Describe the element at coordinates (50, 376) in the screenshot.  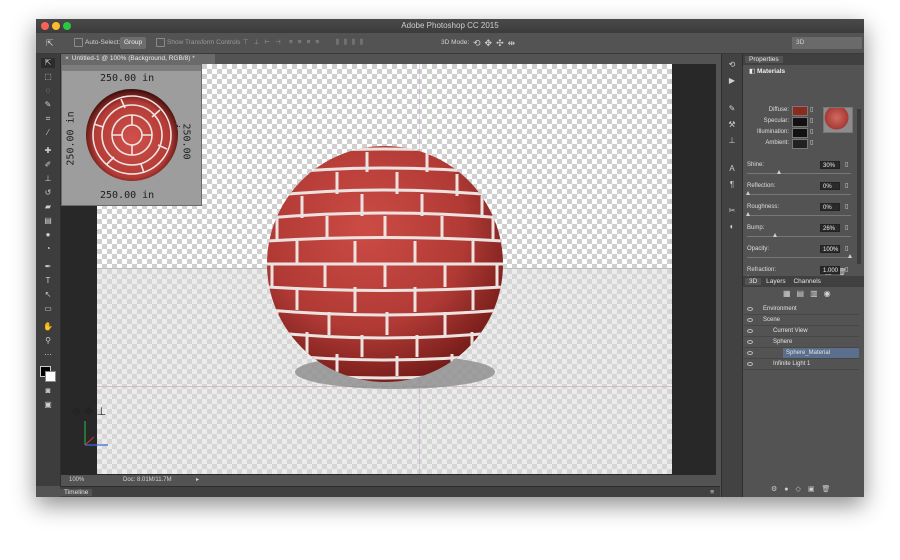
I see `background-color-swatch` at that location.